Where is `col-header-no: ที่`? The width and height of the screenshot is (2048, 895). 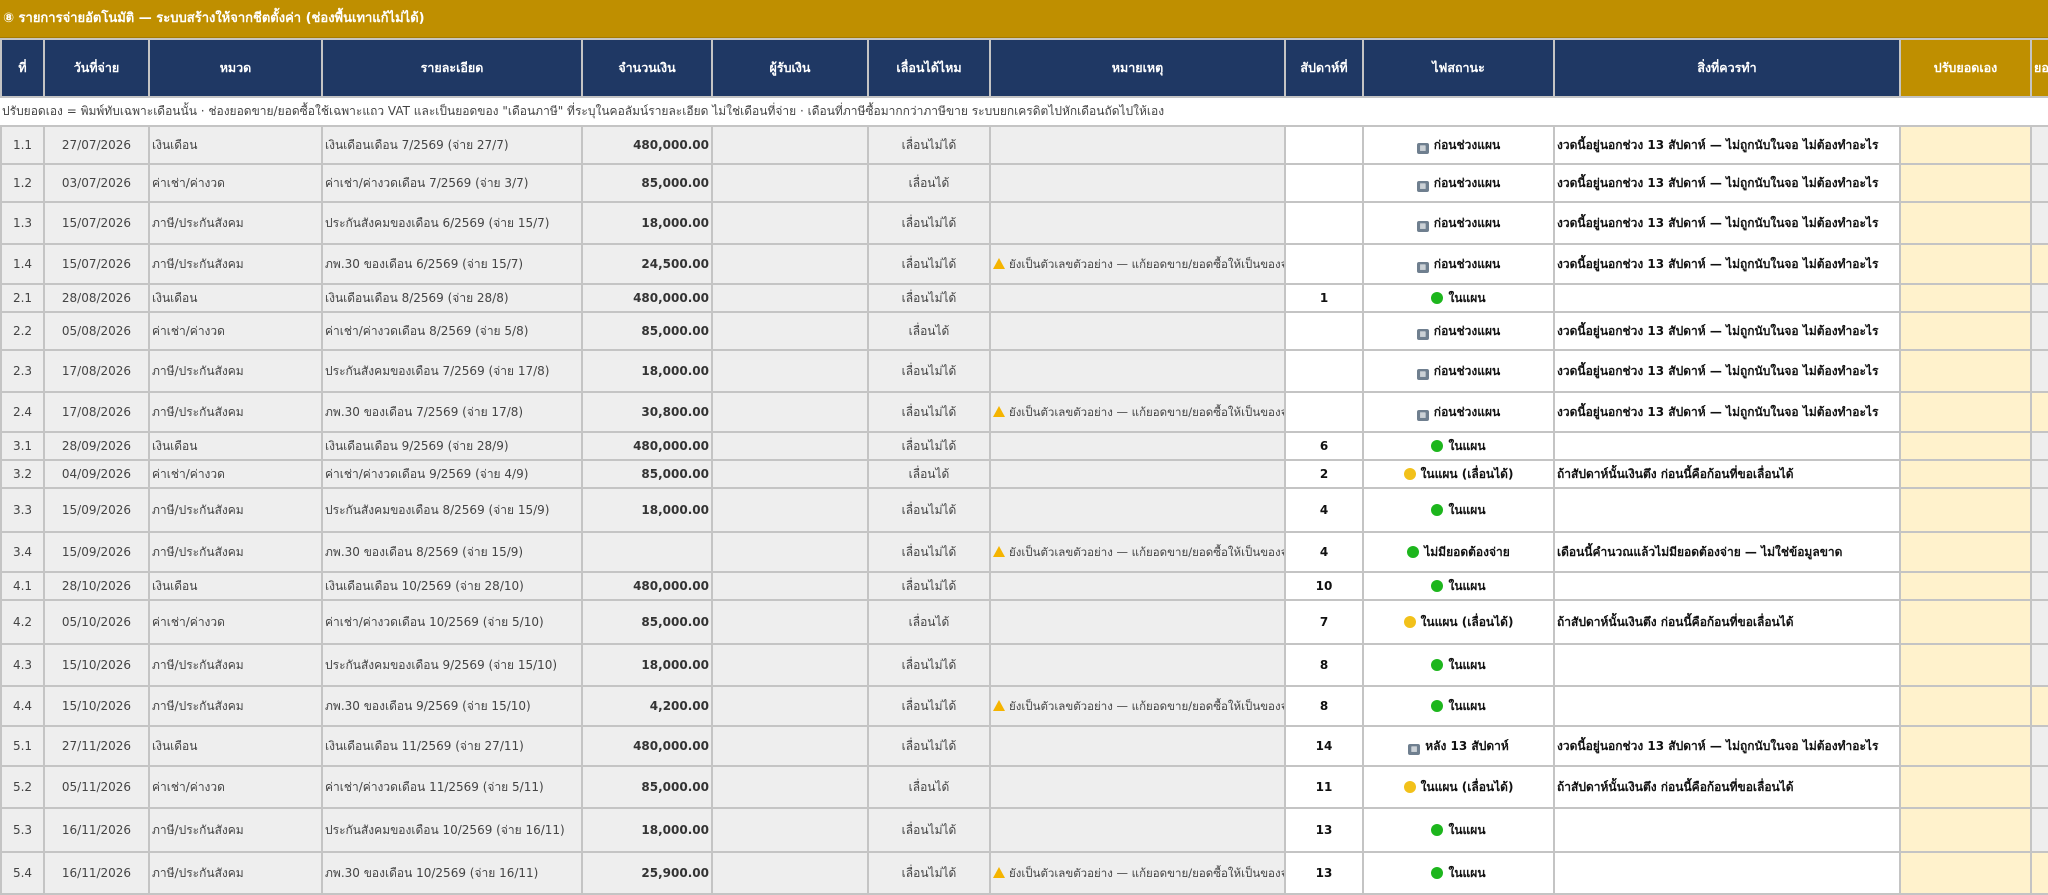 col-header-no: ที่ is located at coordinates (22, 68).